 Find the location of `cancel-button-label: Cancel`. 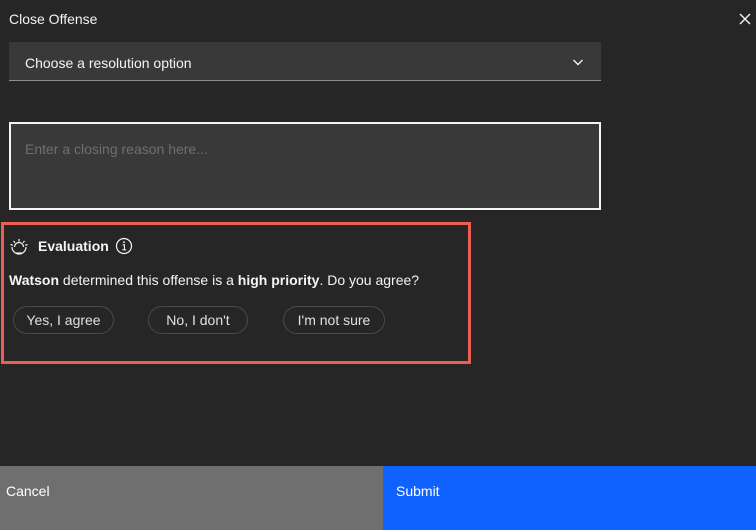

cancel-button-label: Cancel is located at coordinates (28, 491).